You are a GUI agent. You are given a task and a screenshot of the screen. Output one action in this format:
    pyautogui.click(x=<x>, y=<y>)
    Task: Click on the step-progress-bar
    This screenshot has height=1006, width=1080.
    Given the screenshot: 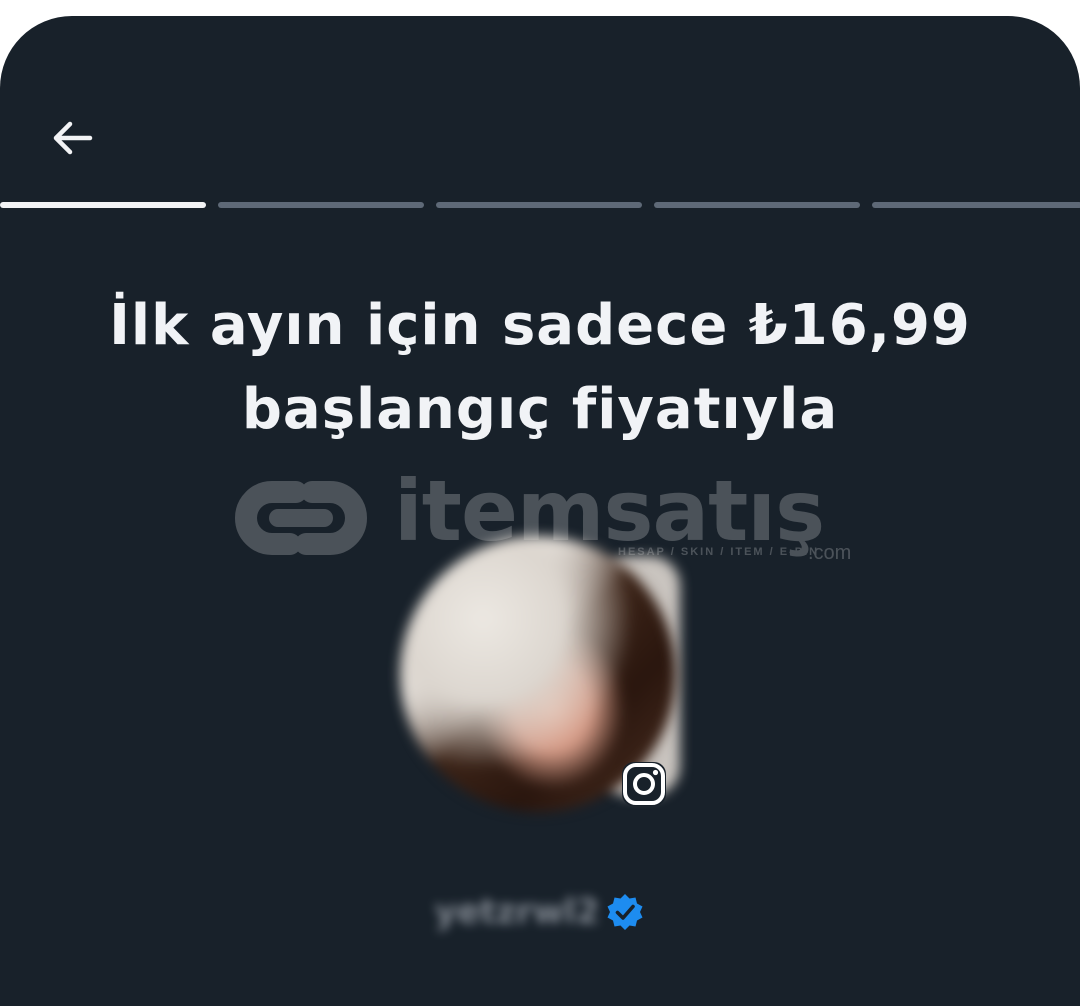 What is the action you would take?
    pyautogui.click(x=540, y=205)
    